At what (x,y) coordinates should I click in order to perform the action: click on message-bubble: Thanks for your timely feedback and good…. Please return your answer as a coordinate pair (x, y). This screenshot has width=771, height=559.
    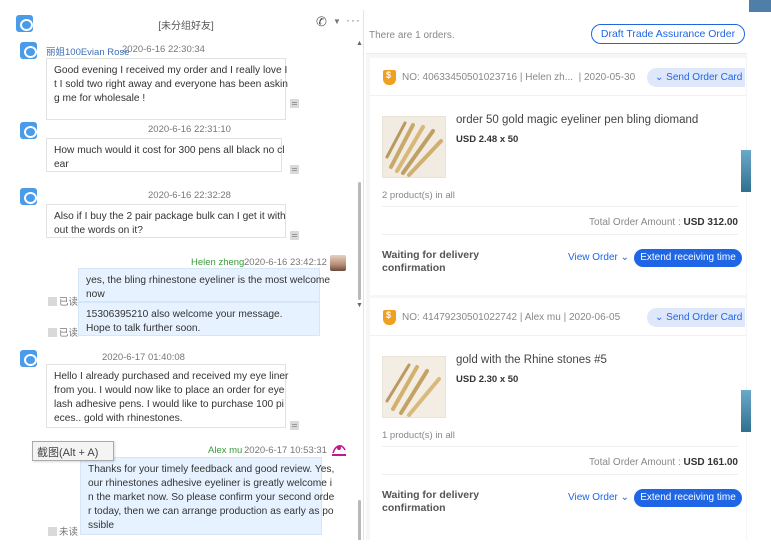
    Looking at the image, I should click on (207, 496).